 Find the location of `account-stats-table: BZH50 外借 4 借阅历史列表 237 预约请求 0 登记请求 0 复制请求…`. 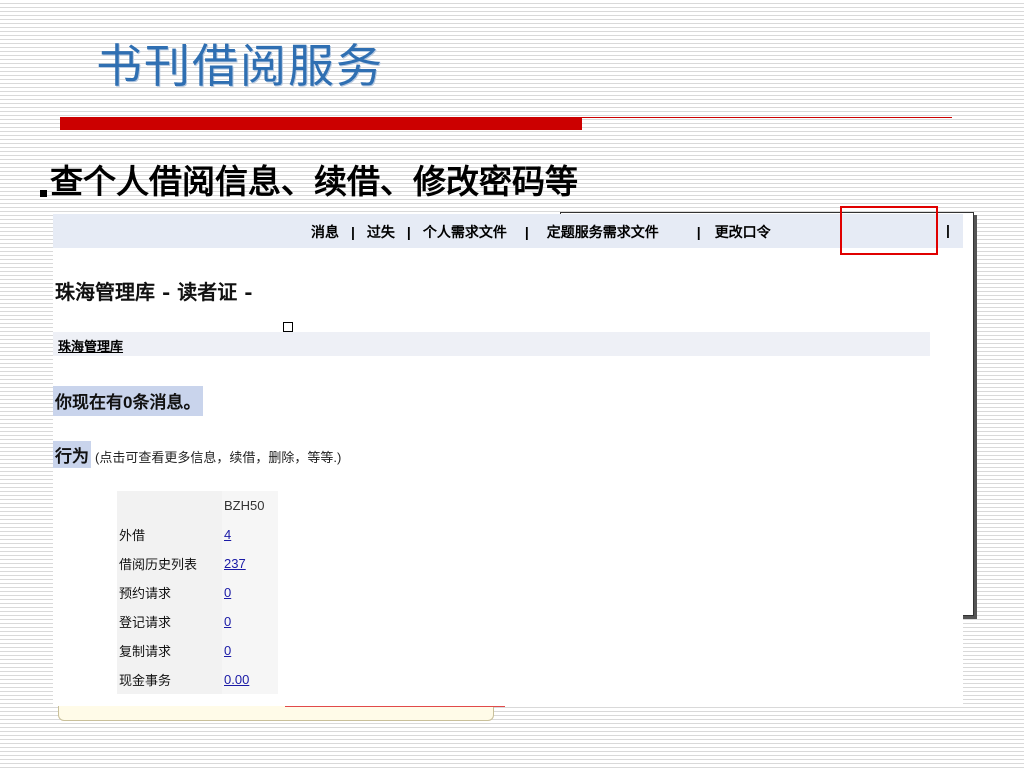

account-stats-table: BZH50 外借 4 借阅历史列表 237 预约请求 0 登记请求 0 复制请求… is located at coordinates (197, 592).